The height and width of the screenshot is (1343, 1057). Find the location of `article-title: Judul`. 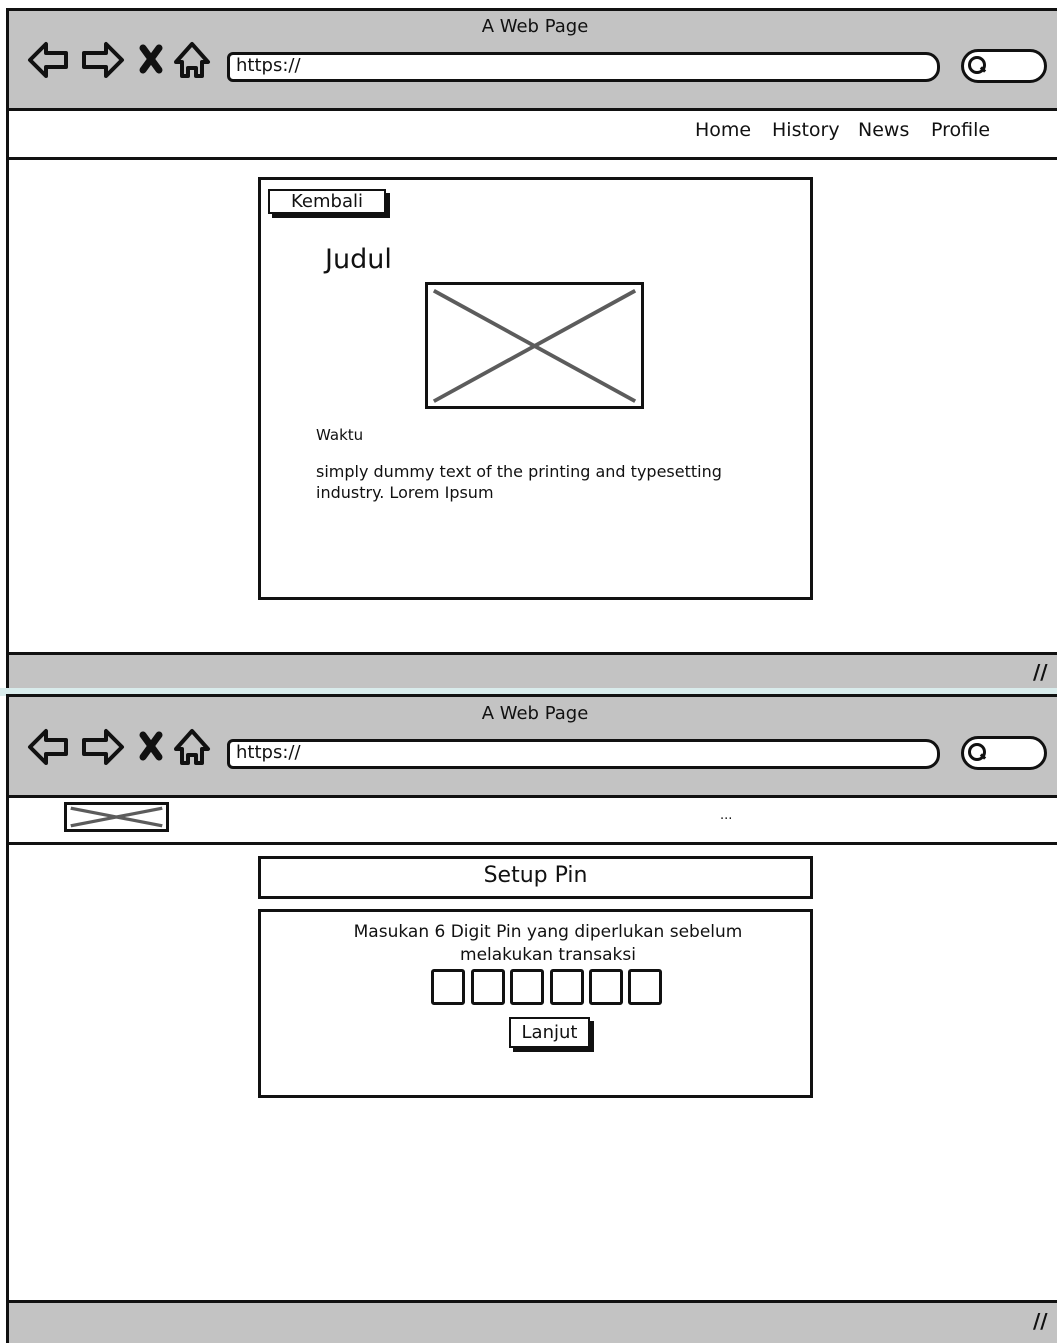

article-title: Judul is located at coordinates (358, 259).